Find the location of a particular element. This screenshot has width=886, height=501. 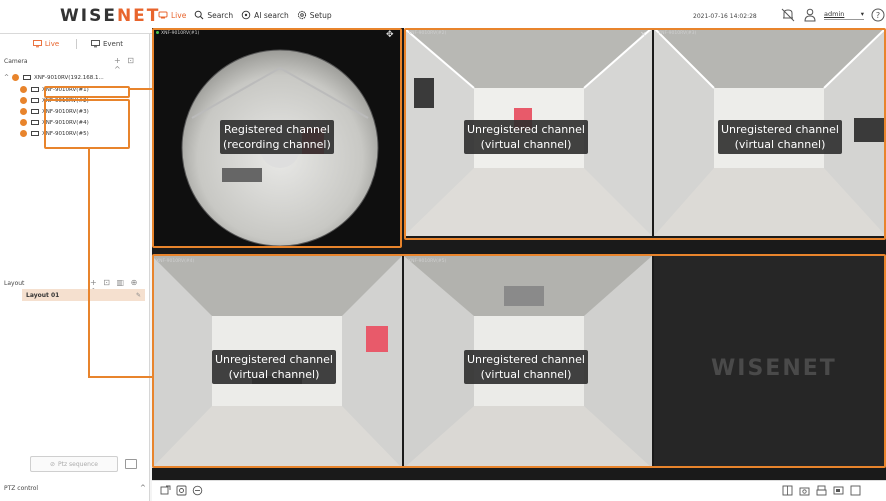

nav-ai-search: AI search is located at coordinates (265, 15).